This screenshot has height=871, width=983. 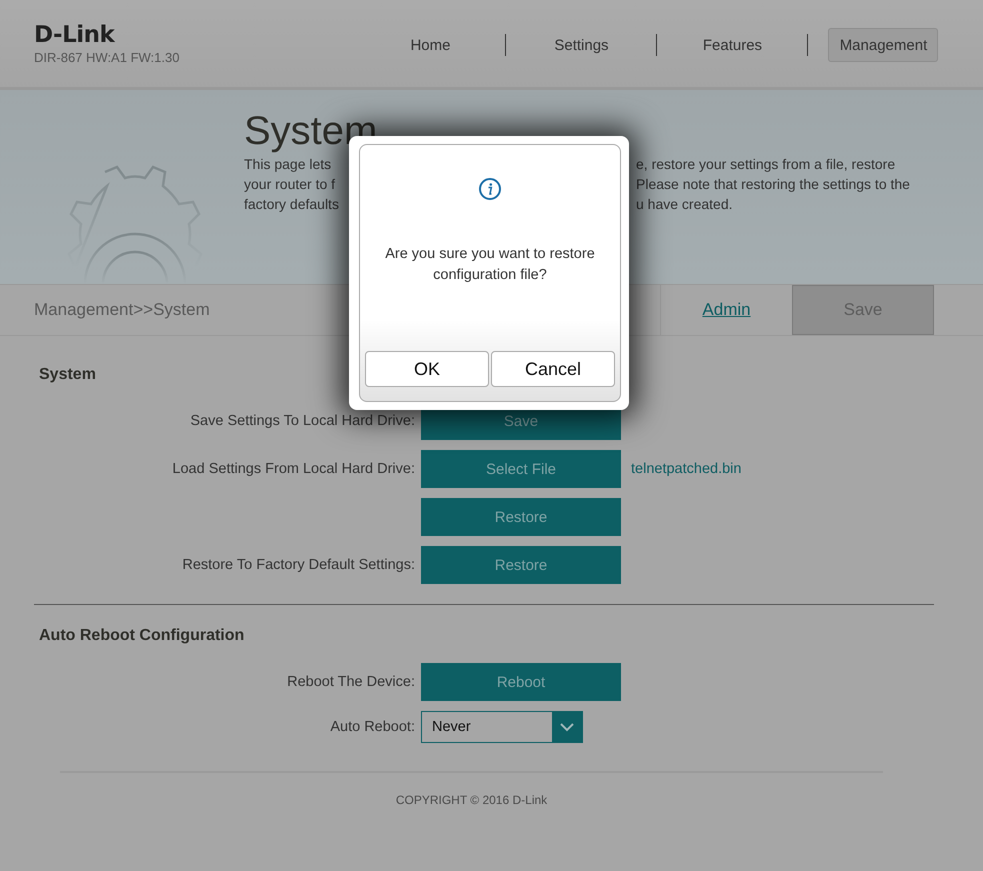 What do you see at coordinates (288, 164) in the screenshot?
I see `description-text: This page lets` at bounding box center [288, 164].